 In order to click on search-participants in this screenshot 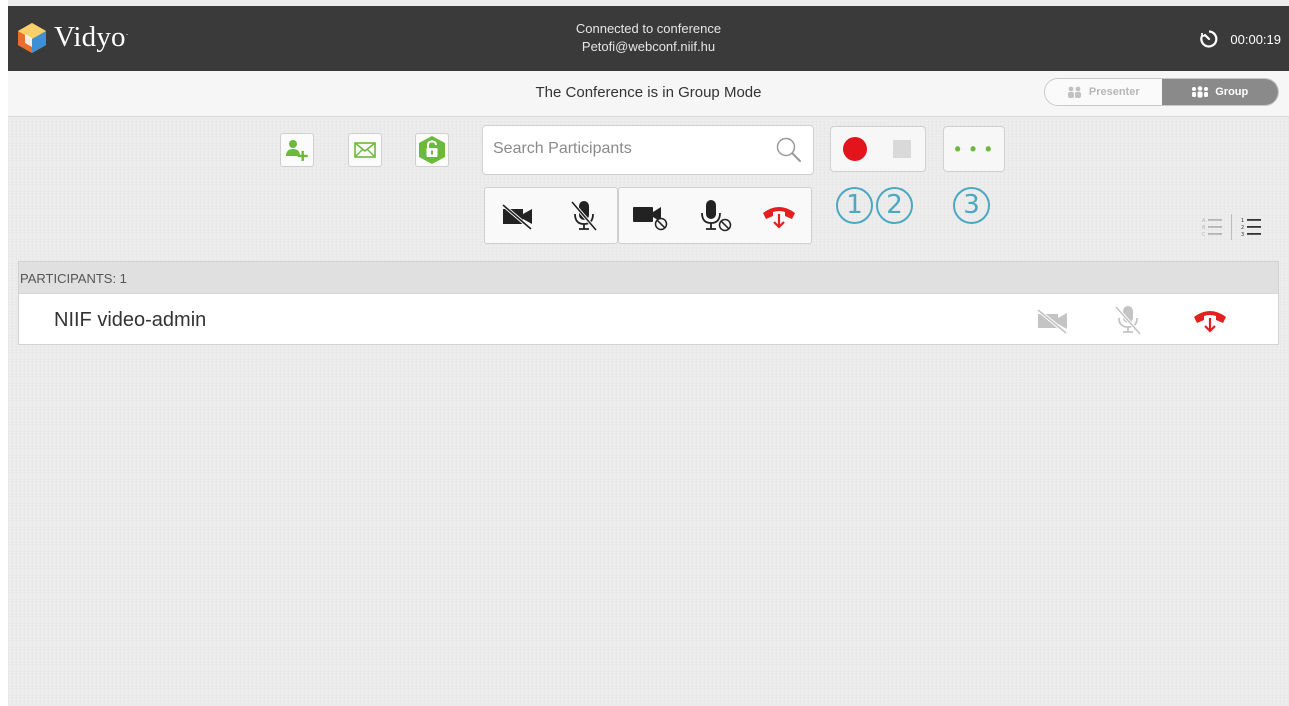, I will do `click(648, 150)`.